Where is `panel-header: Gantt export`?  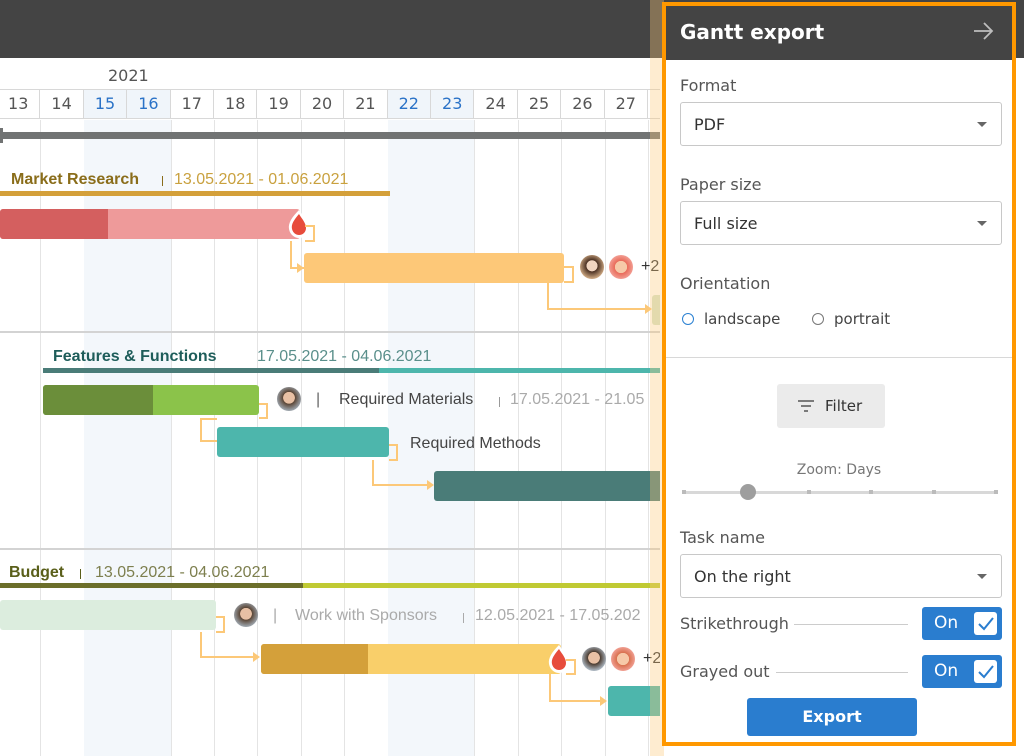 panel-header: Gantt export is located at coordinates (839, 33).